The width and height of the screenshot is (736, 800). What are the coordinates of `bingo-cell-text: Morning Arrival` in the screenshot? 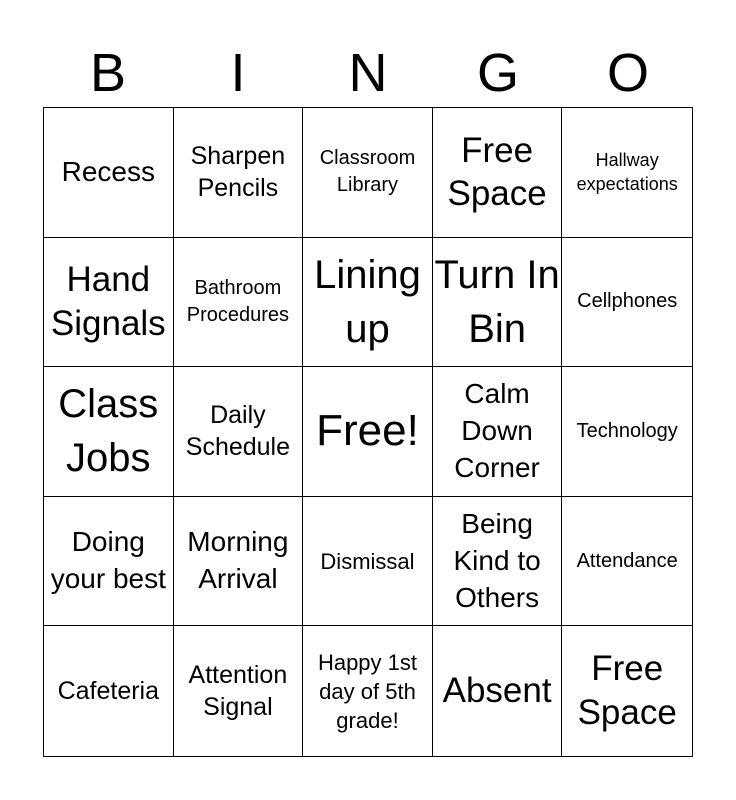 It's located at (238, 560).